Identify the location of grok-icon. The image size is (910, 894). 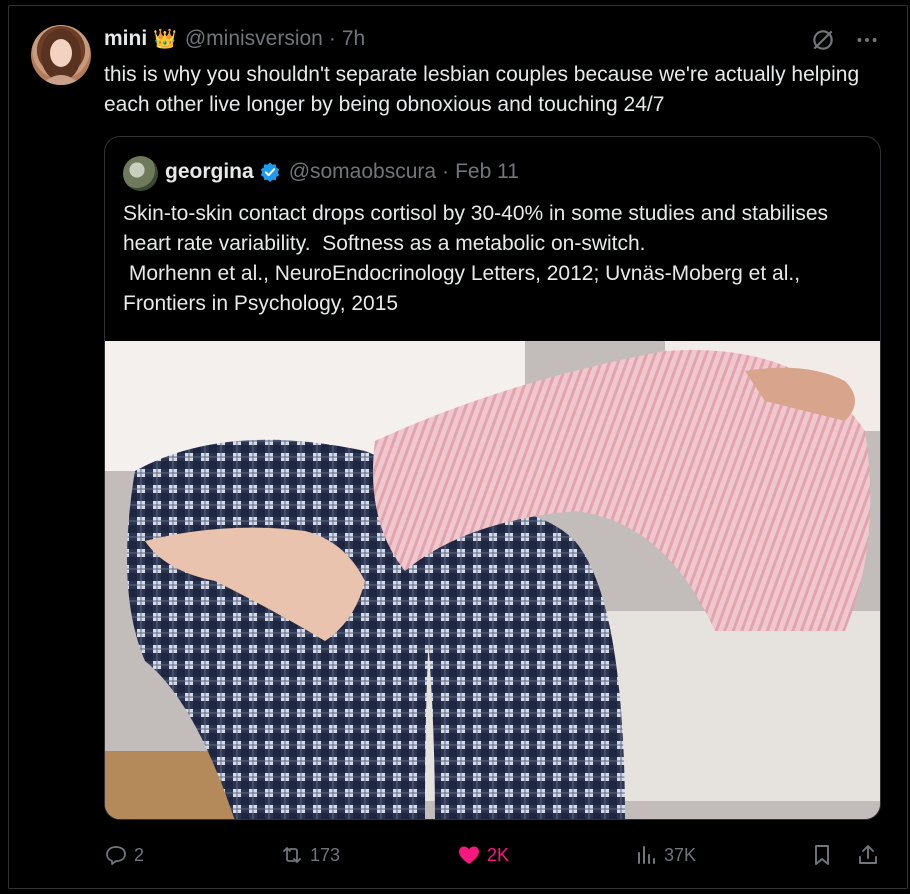
(823, 40).